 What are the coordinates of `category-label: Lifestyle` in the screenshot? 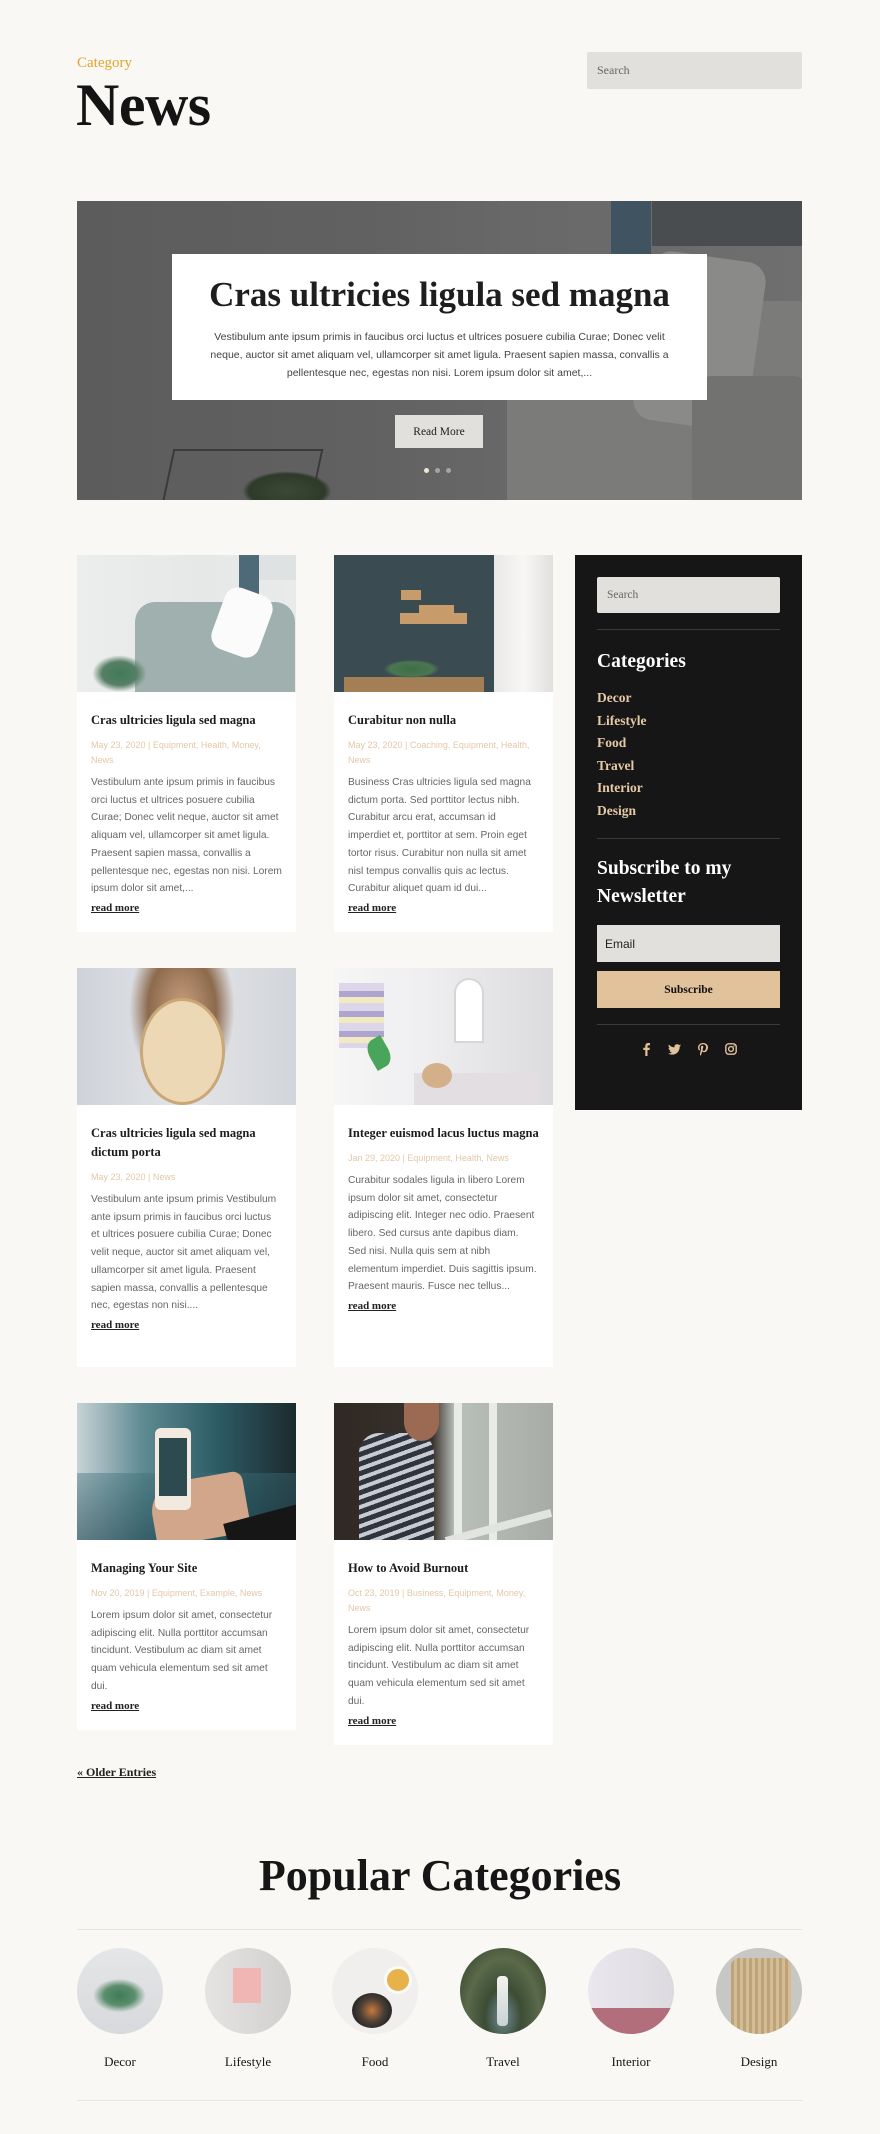 It's located at (248, 2061).